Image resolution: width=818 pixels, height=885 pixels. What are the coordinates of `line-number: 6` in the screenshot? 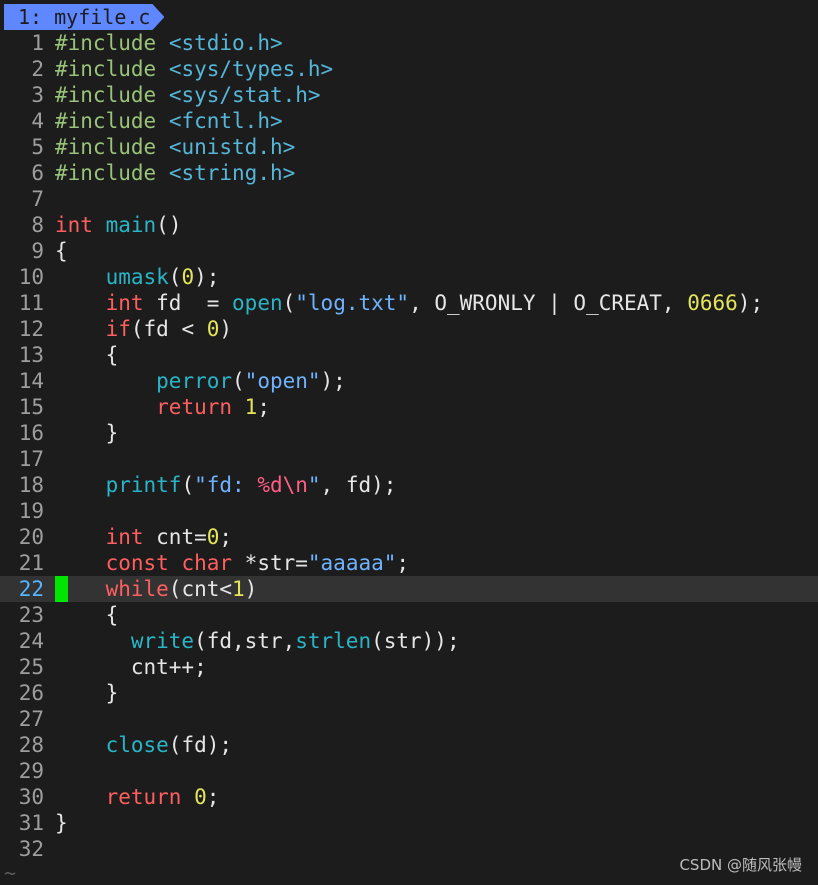 It's located at (37, 173).